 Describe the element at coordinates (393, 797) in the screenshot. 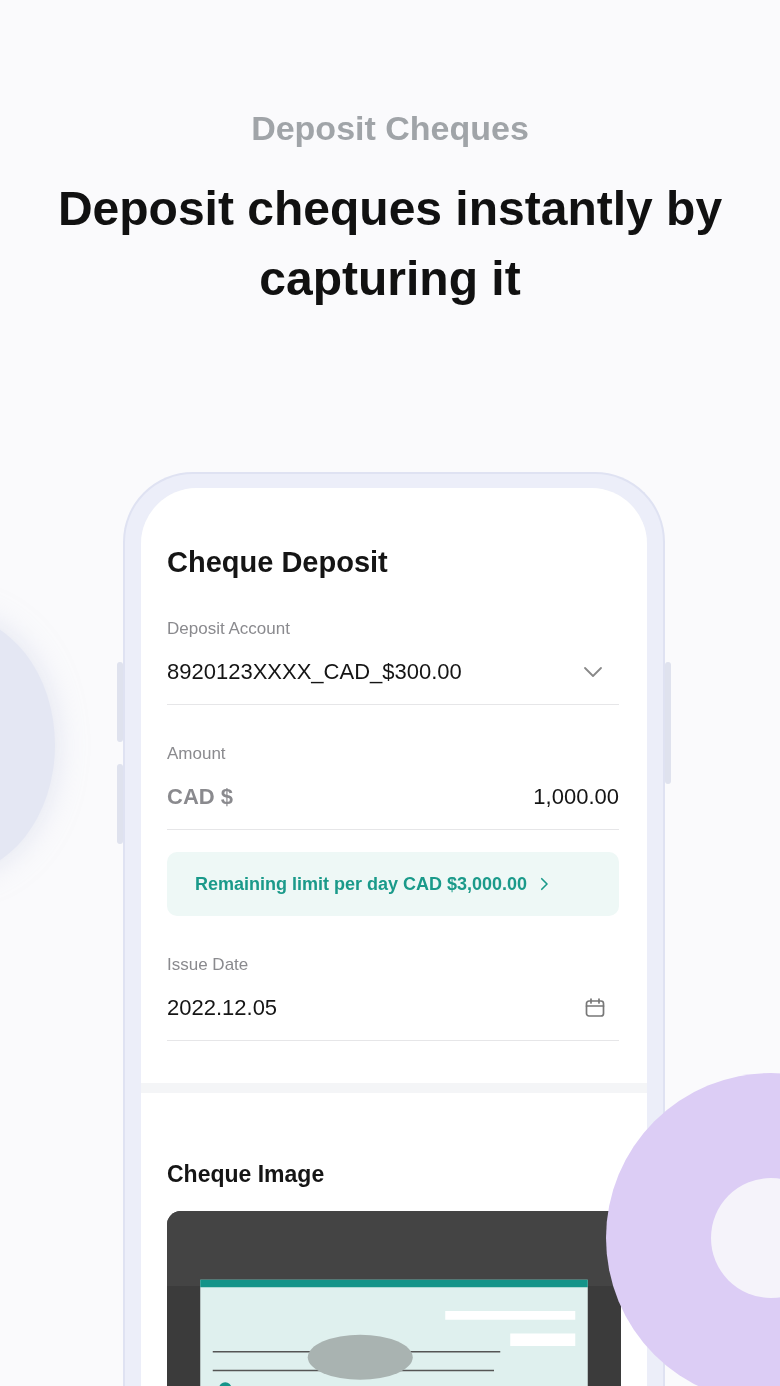

I see `amount-field: CAD $ 1,000.00` at that location.